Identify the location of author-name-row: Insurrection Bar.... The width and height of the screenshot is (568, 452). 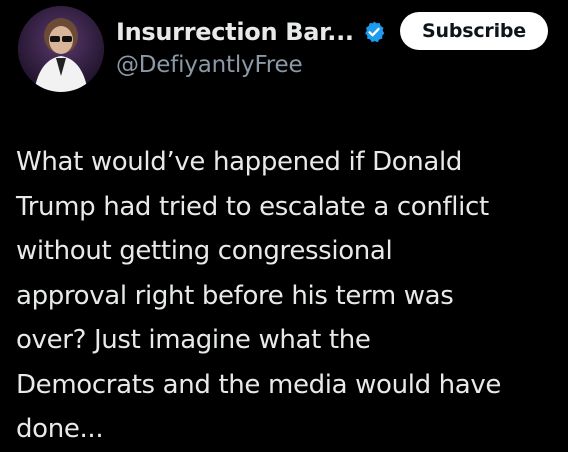
(251, 32).